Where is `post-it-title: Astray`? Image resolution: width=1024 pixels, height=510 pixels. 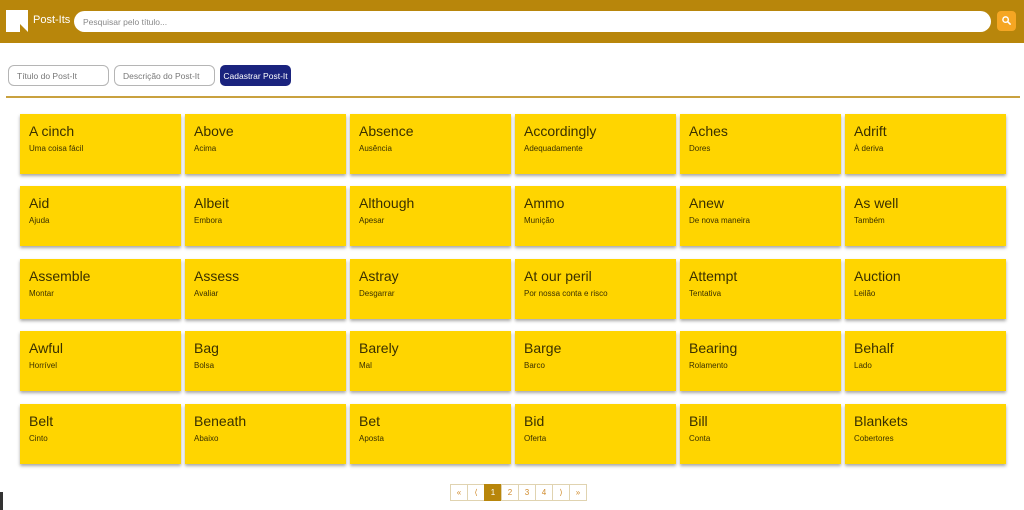
post-it-title: Astray is located at coordinates (379, 276).